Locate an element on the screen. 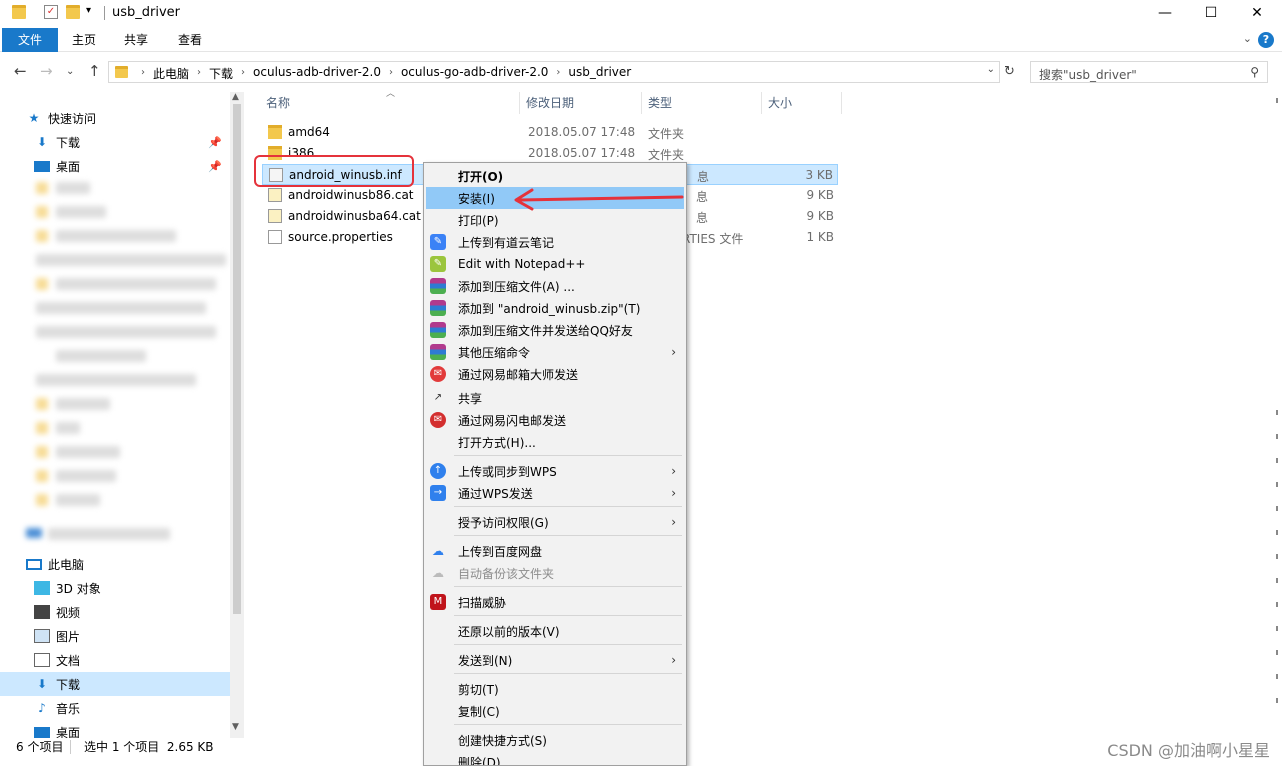 The height and width of the screenshot is (766, 1282). menu-item-wps-sync: ↑ 上传或同步到WPS › is located at coordinates (555, 471).